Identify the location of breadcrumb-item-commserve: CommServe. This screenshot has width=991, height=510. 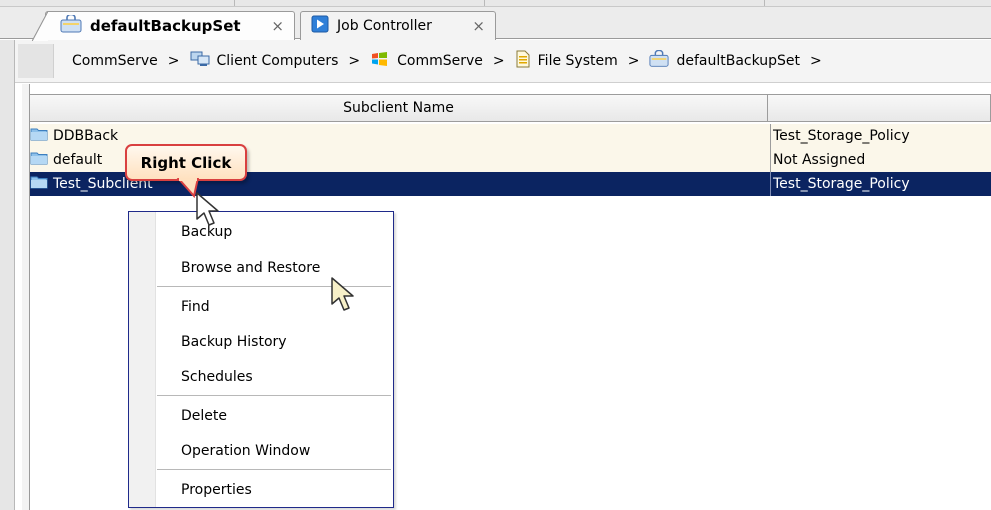
(115, 61).